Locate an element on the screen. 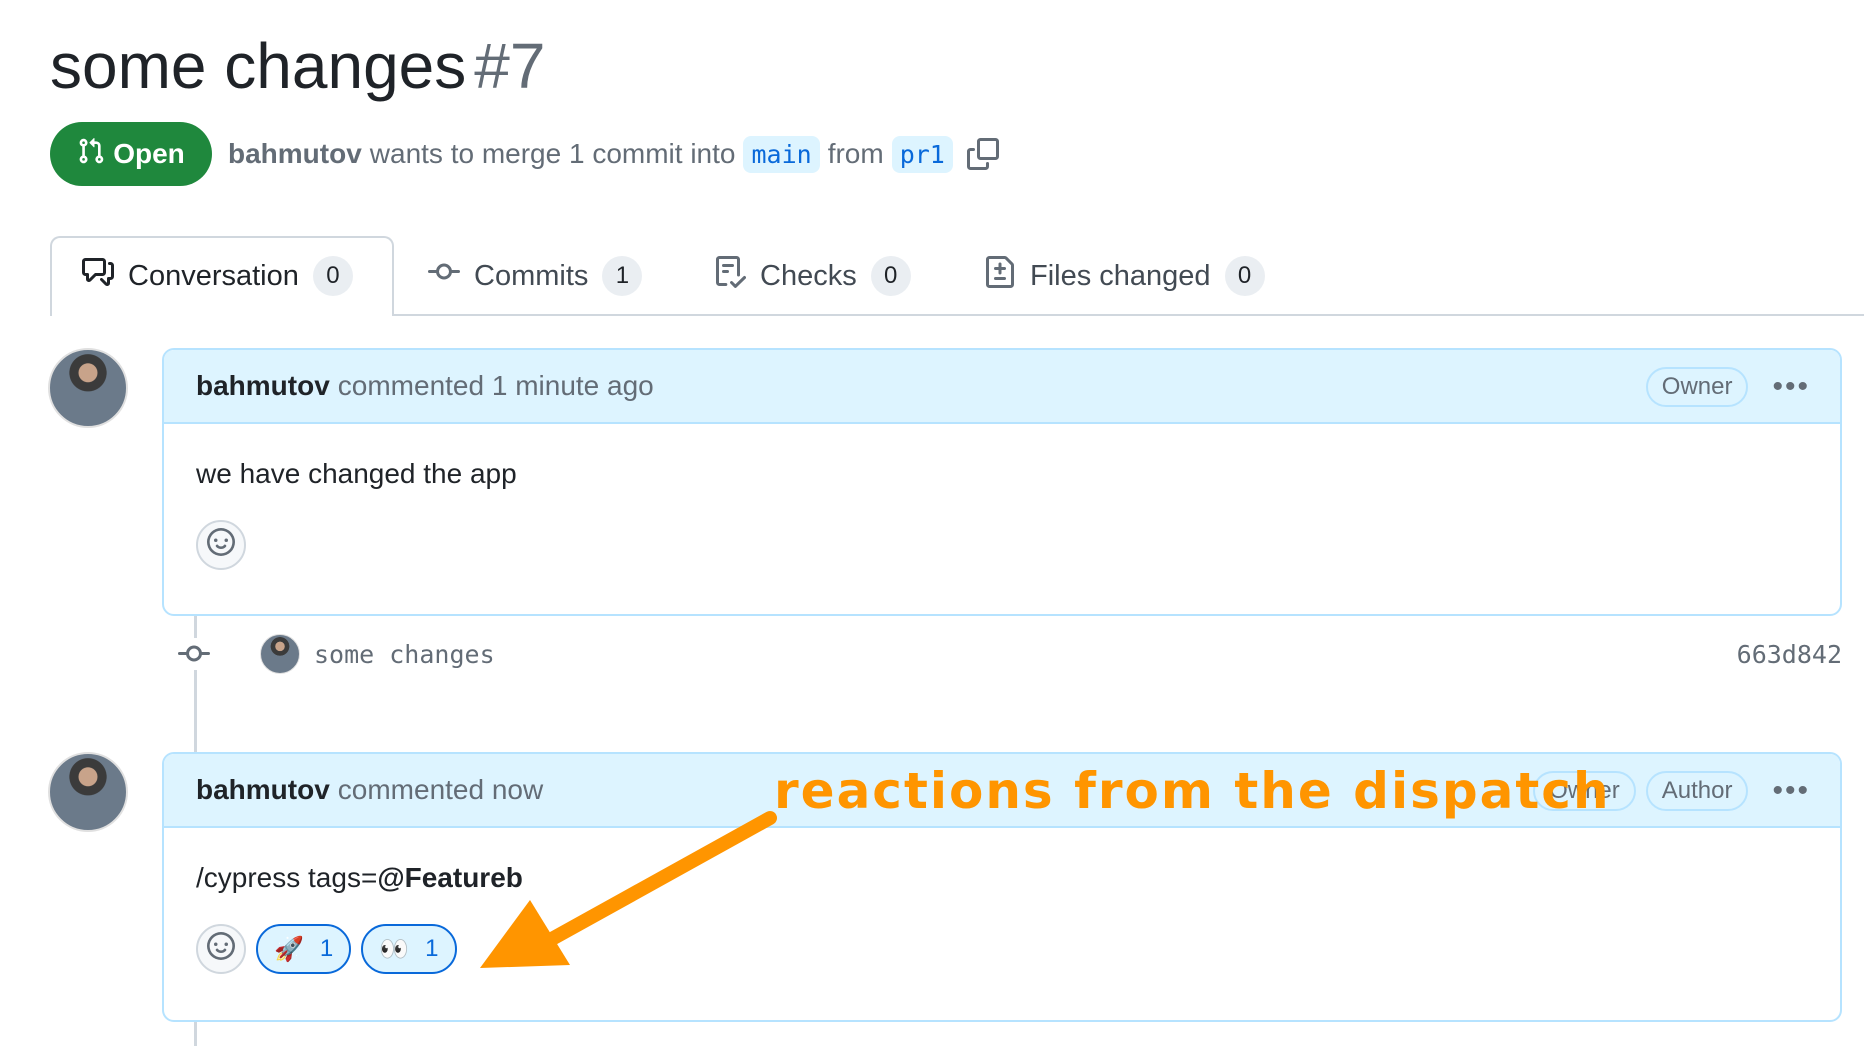  reactions-bar: 🚀 1 👀 1 is located at coordinates (1002, 949).